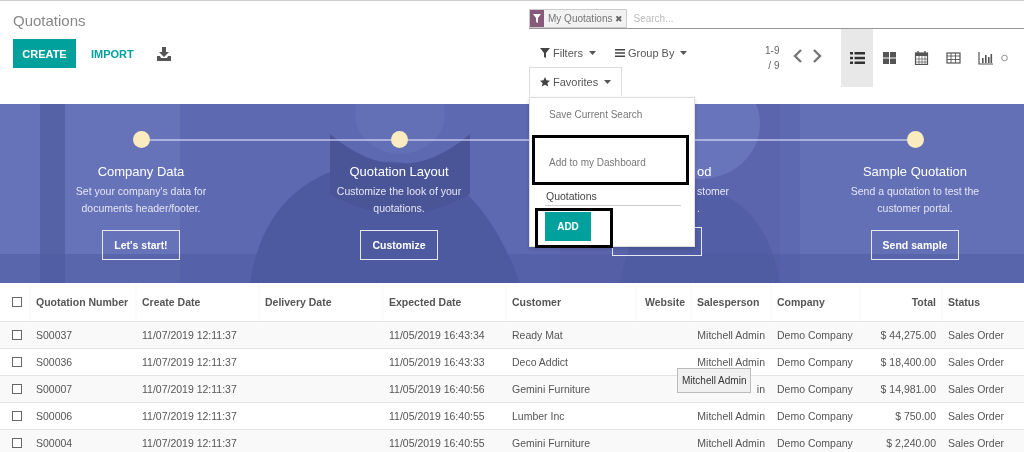  I want to click on step-description: stomer, so click(713, 191).